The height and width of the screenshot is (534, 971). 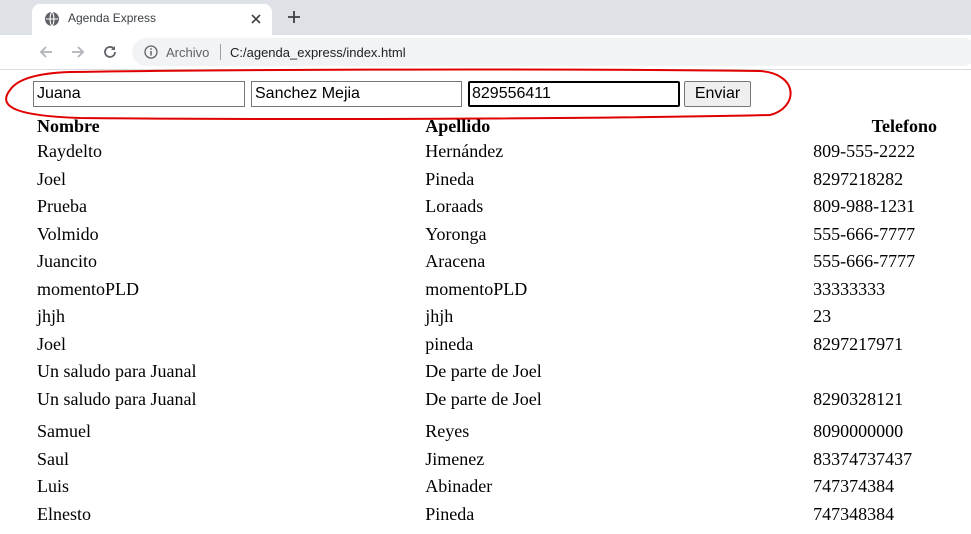 What do you see at coordinates (464, 151) in the screenshot?
I see `cell-apellido: Hernández` at bounding box center [464, 151].